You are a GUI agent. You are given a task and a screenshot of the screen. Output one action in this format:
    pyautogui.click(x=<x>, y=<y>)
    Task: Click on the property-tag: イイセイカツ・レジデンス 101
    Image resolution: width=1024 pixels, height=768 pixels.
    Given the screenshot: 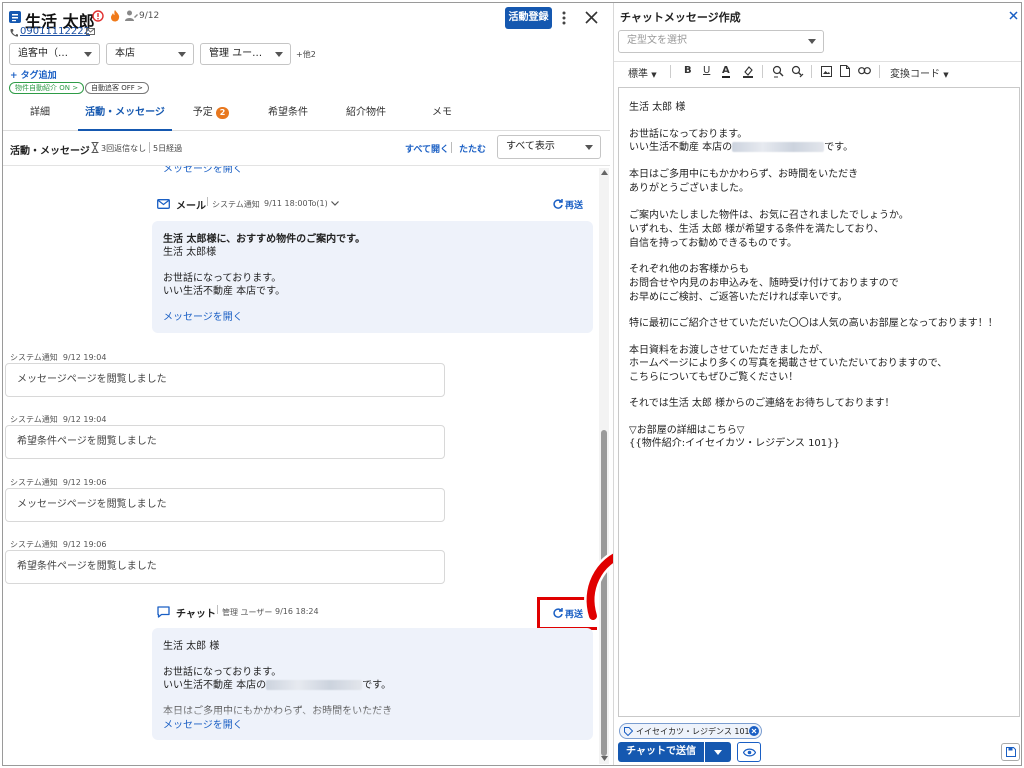 What is the action you would take?
    pyautogui.click(x=690, y=731)
    